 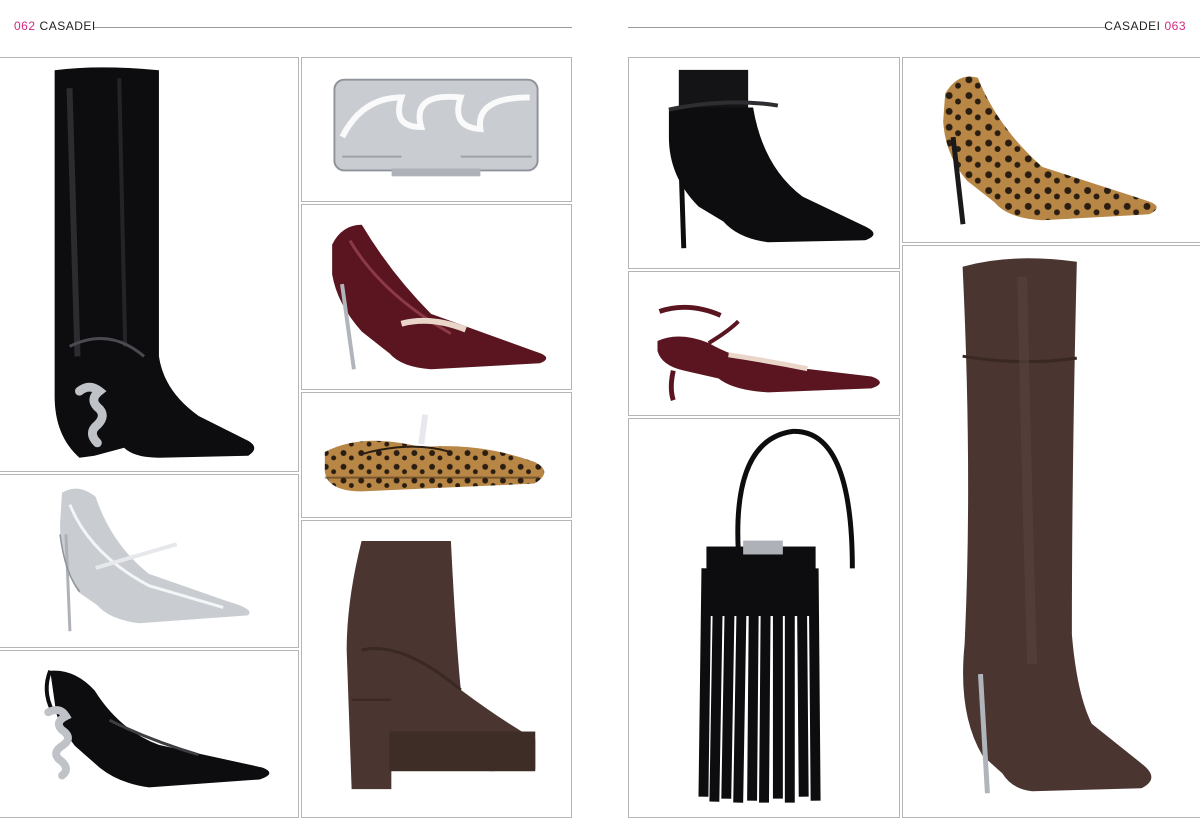 I want to click on product-tile-fringe-bag, so click(x=764, y=618).